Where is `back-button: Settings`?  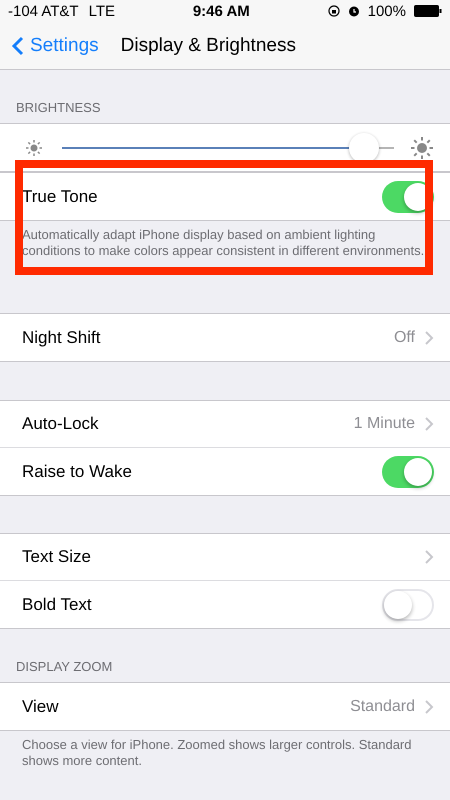
back-button: Settings is located at coordinates (55, 45).